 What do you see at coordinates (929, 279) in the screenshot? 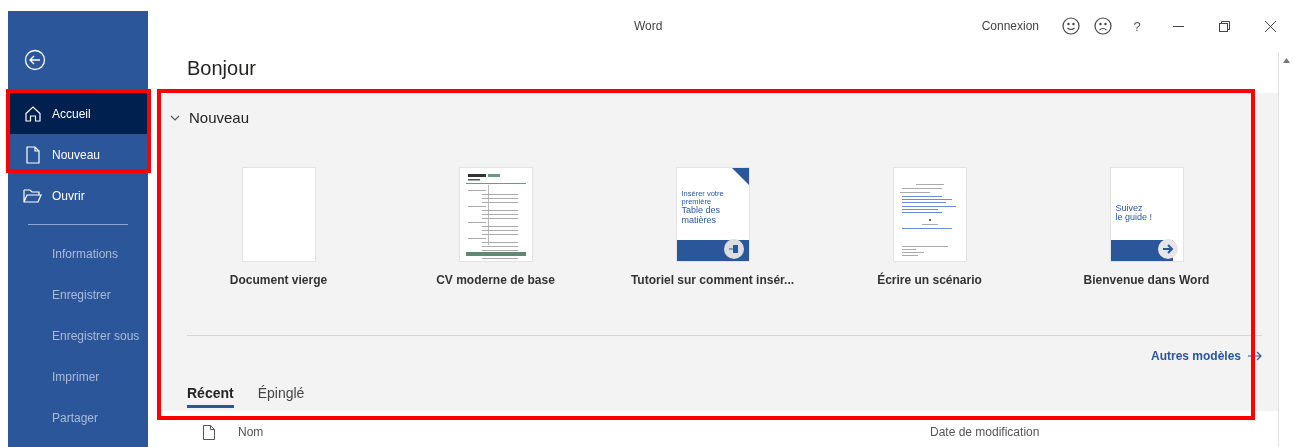
I see `template-name: Écrire un scénario` at bounding box center [929, 279].